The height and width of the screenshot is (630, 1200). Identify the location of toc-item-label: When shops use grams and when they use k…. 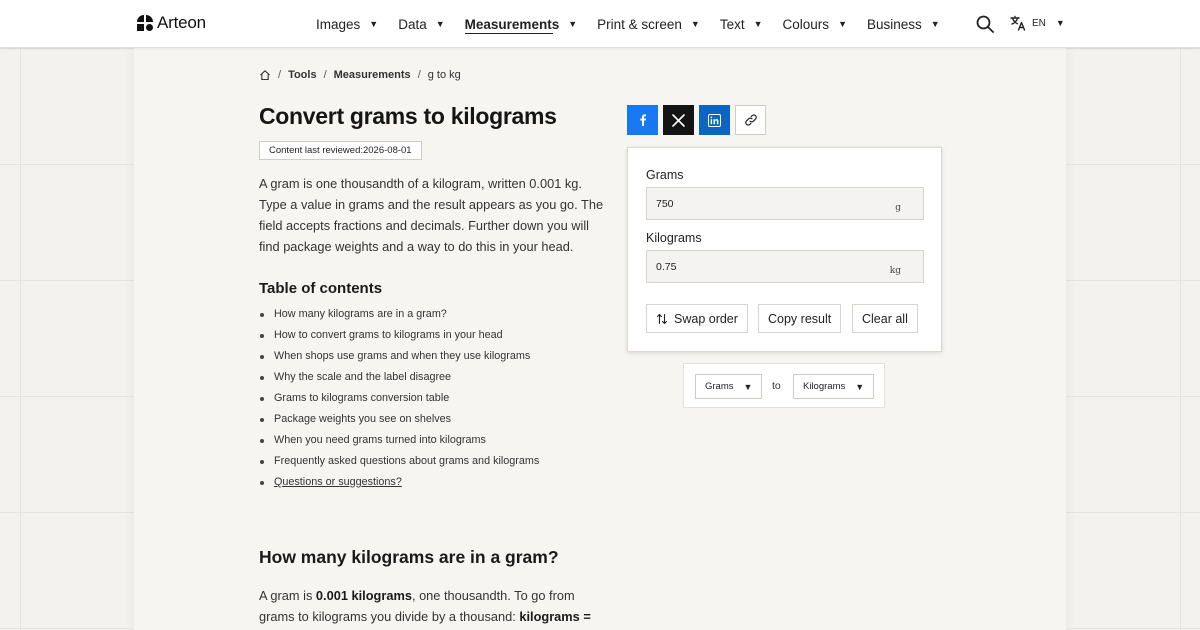
(402, 356).